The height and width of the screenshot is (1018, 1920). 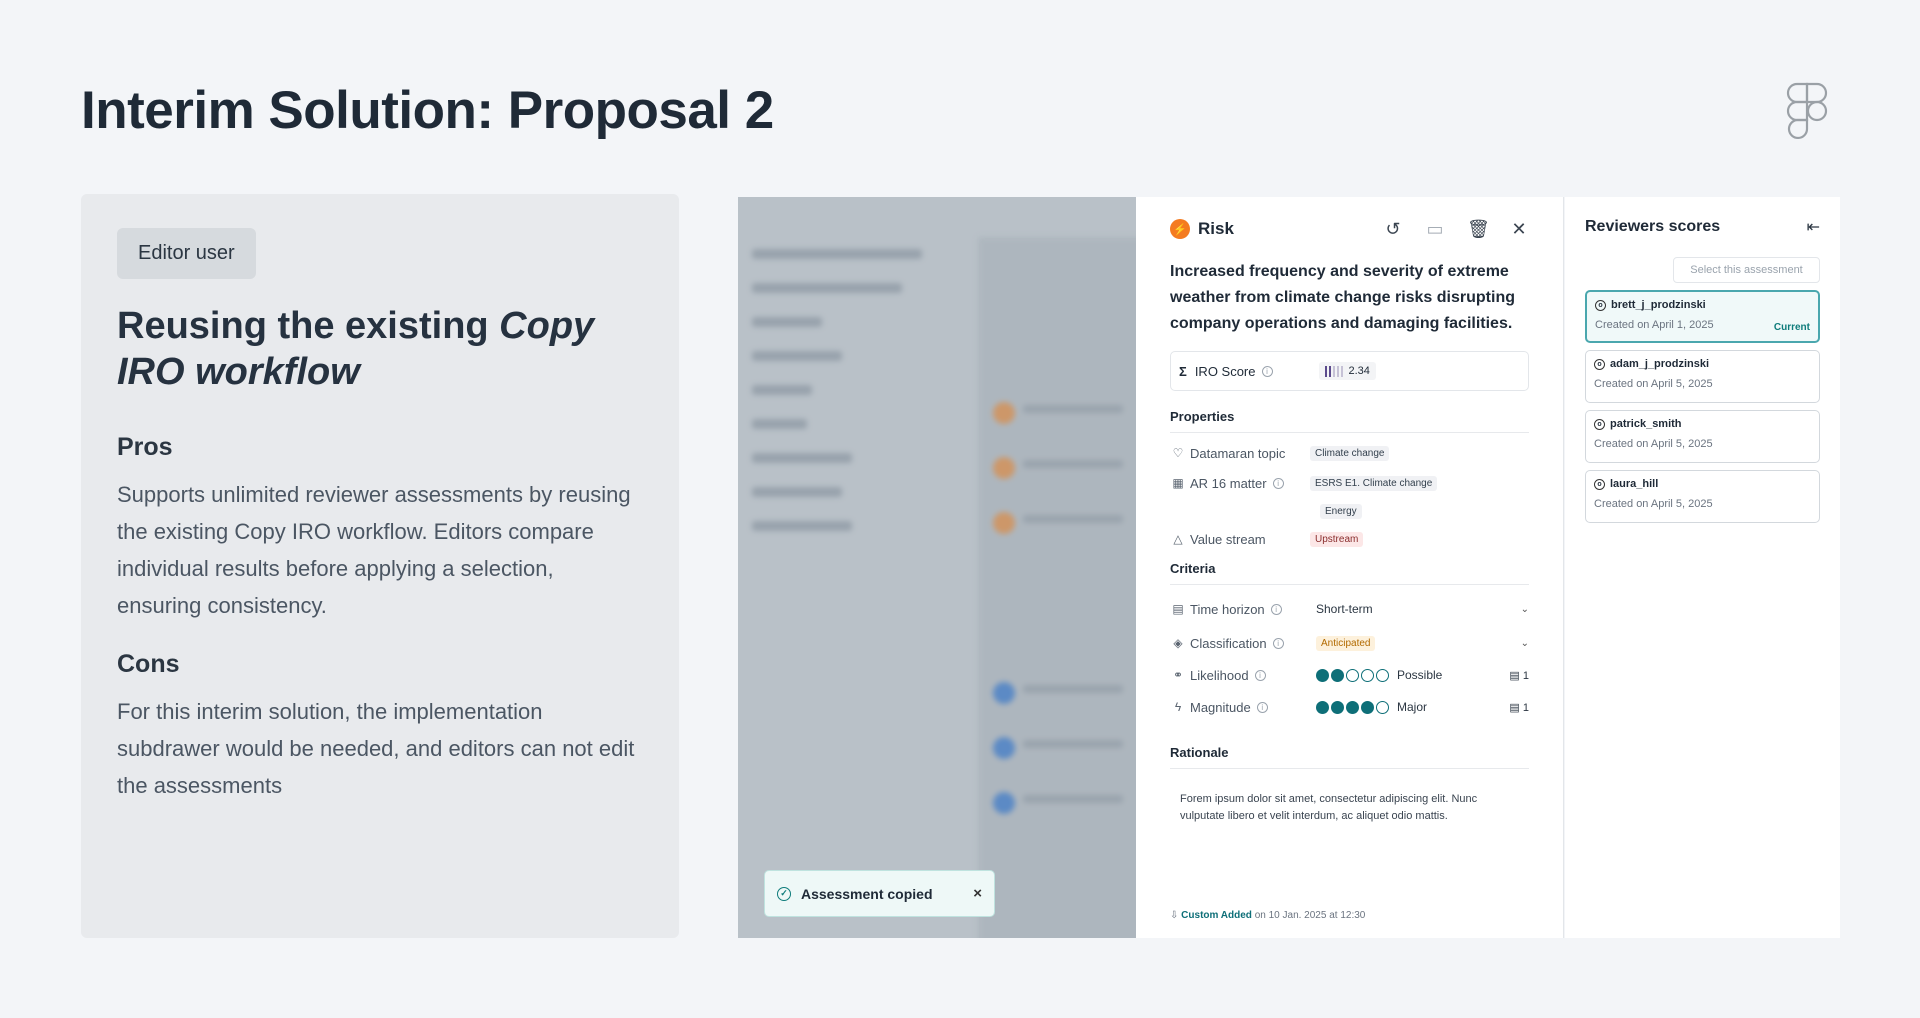 What do you see at coordinates (1178, 643) in the screenshot?
I see `tag-icon: ◈` at bounding box center [1178, 643].